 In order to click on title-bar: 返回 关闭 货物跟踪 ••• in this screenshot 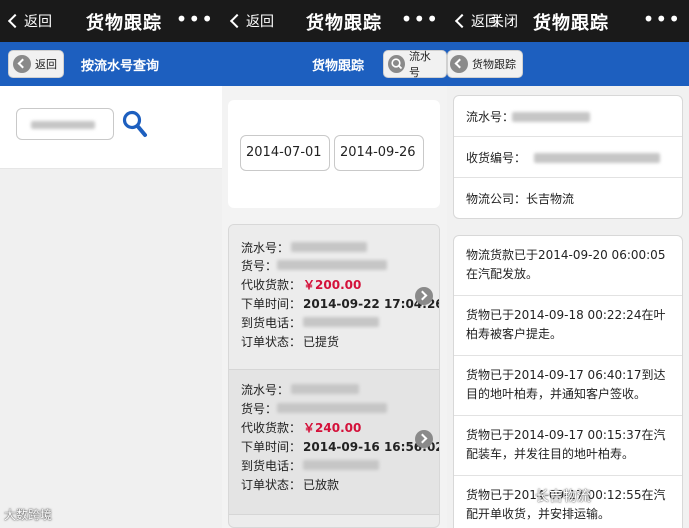, I will do `click(568, 21)`.